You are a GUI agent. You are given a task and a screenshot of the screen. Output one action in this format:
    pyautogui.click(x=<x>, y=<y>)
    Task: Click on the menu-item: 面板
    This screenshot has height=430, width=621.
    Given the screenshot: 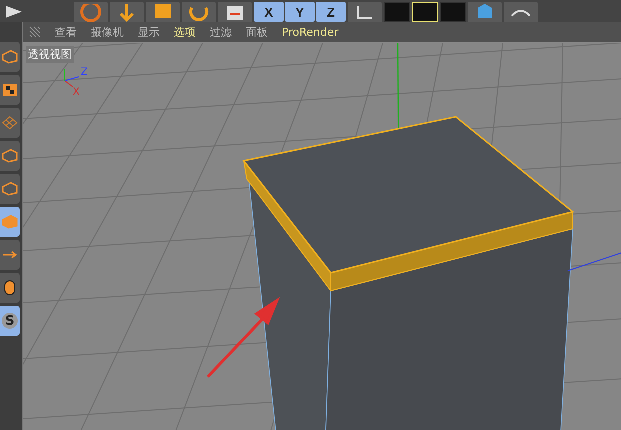 What is the action you would take?
    pyautogui.click(x=257, y=32)
    